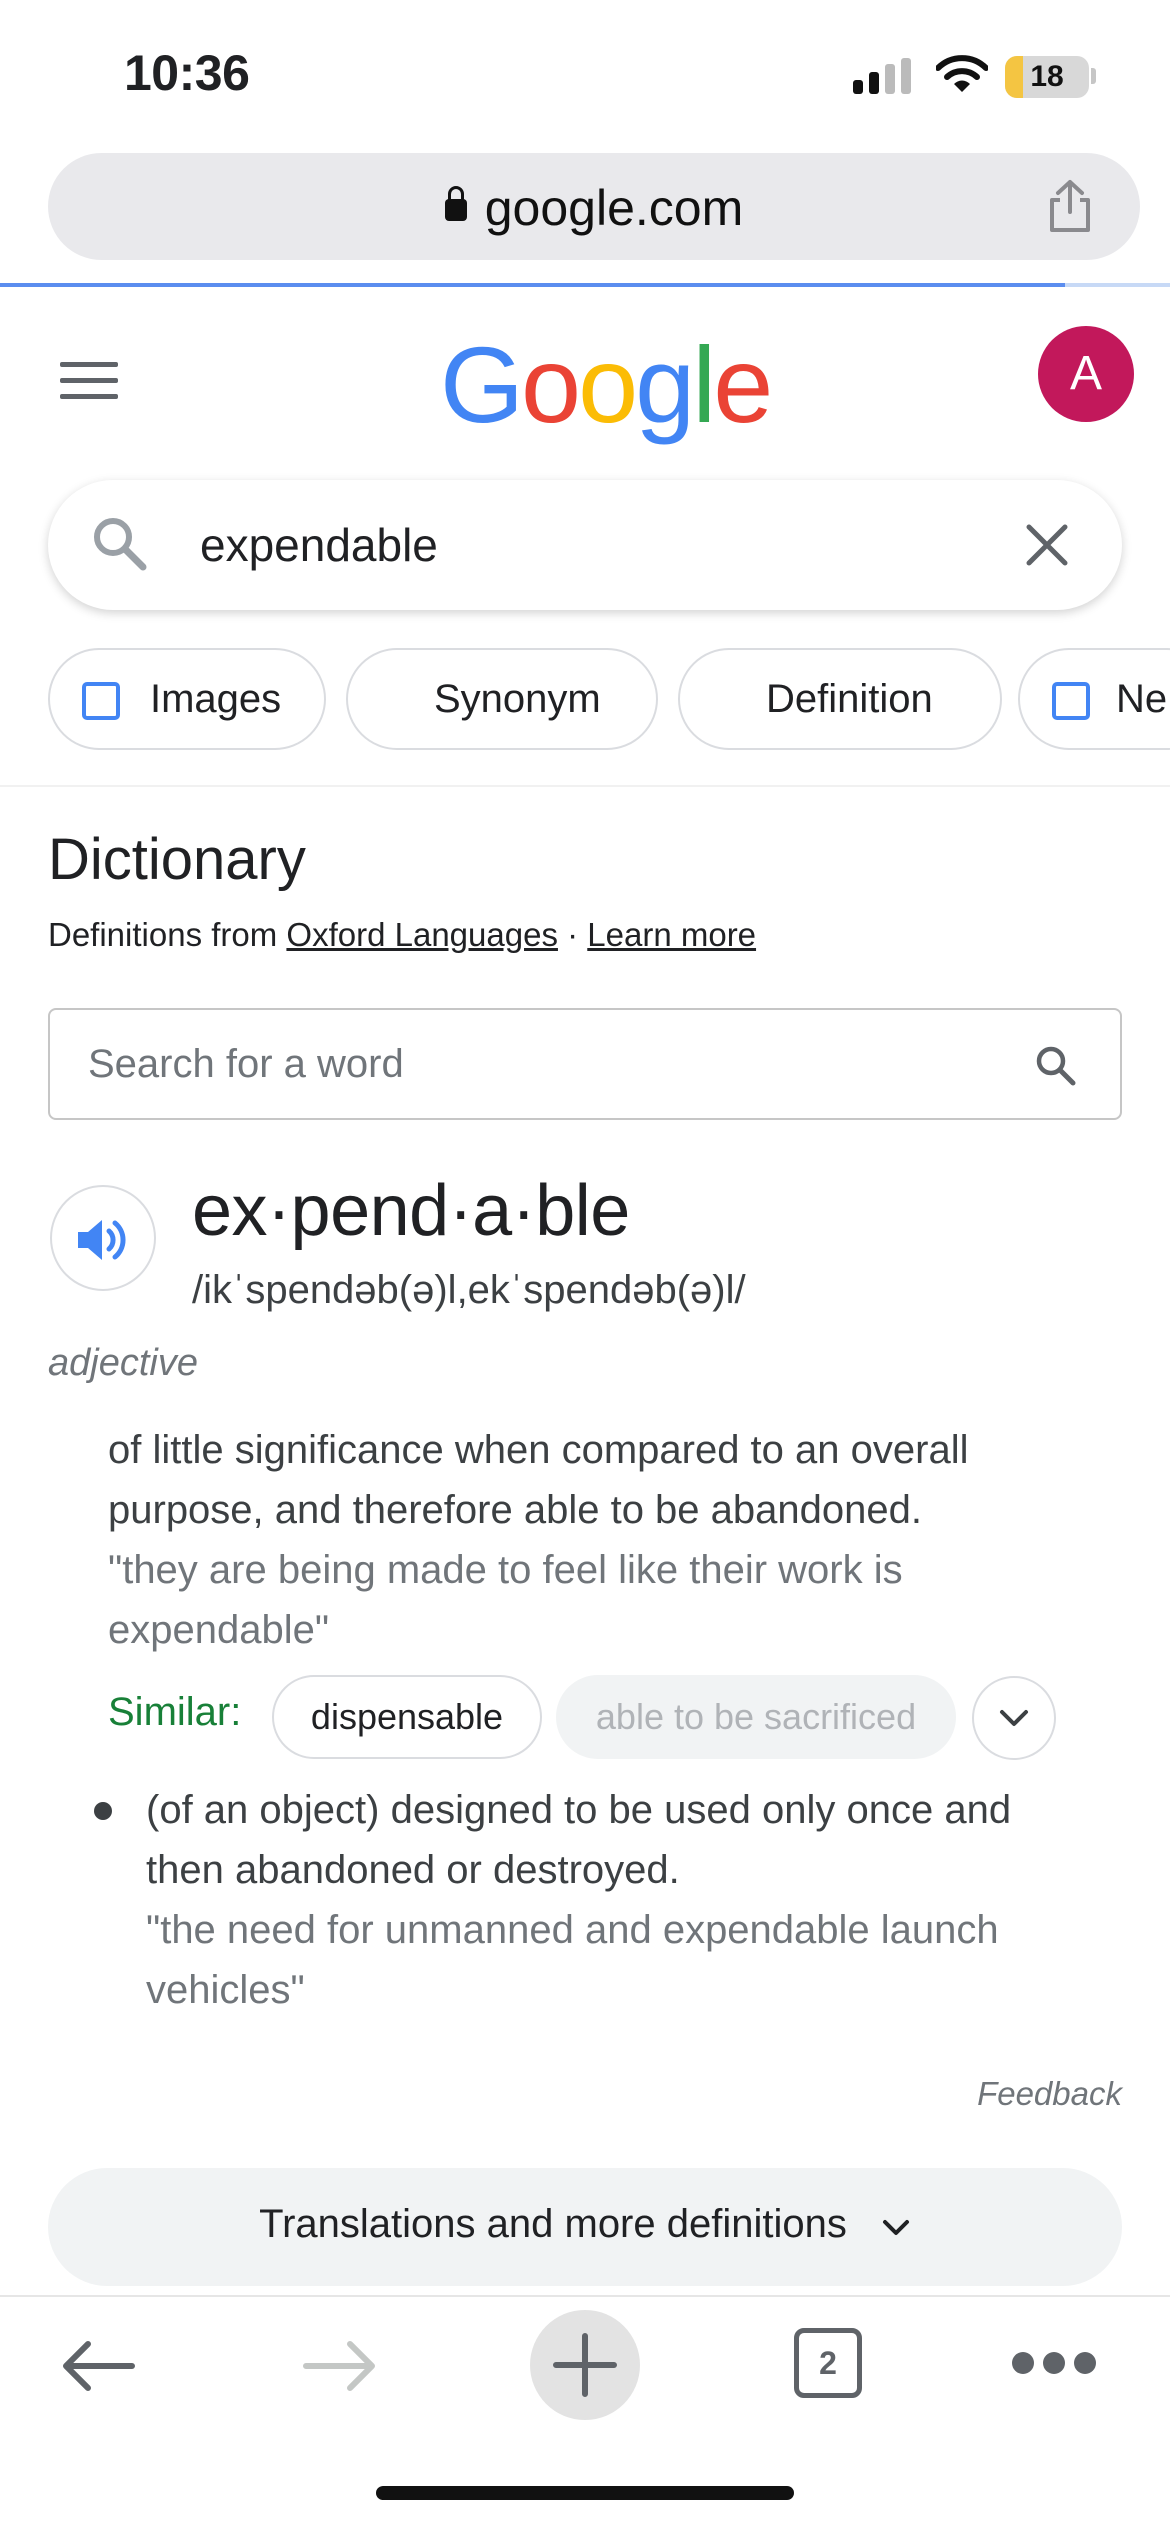 Image resolution: width=1170 pixels, height=2532 pixels. What do you see at coordinates (101, 701) in the screenshot?
I see `image-icon` at bounding box center [101, 701].